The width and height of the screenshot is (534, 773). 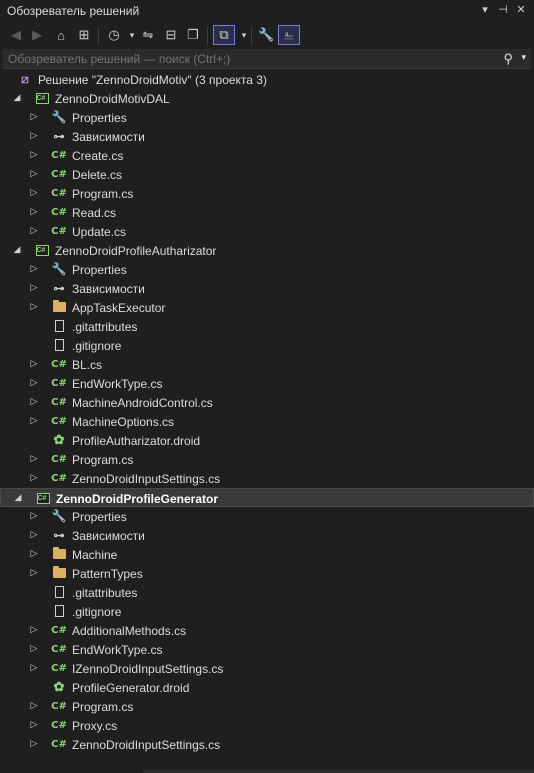 What do you see at coordinates (267, 98) in the screenshot?
I see `tree-item-project: ◢ C# ZennoDroidMotivDAL` at bounding box center [267, 98].